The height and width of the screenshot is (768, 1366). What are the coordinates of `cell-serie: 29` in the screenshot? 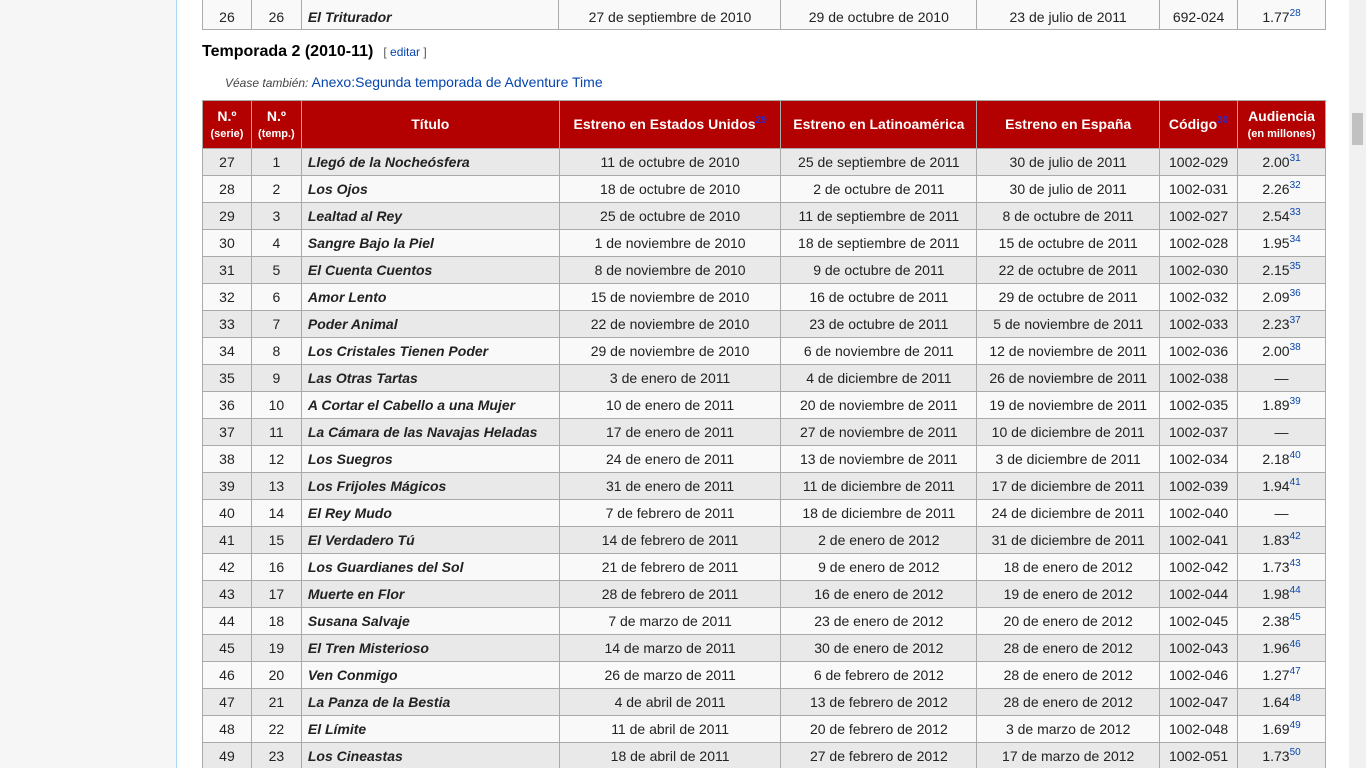 It's located at (227, 216).